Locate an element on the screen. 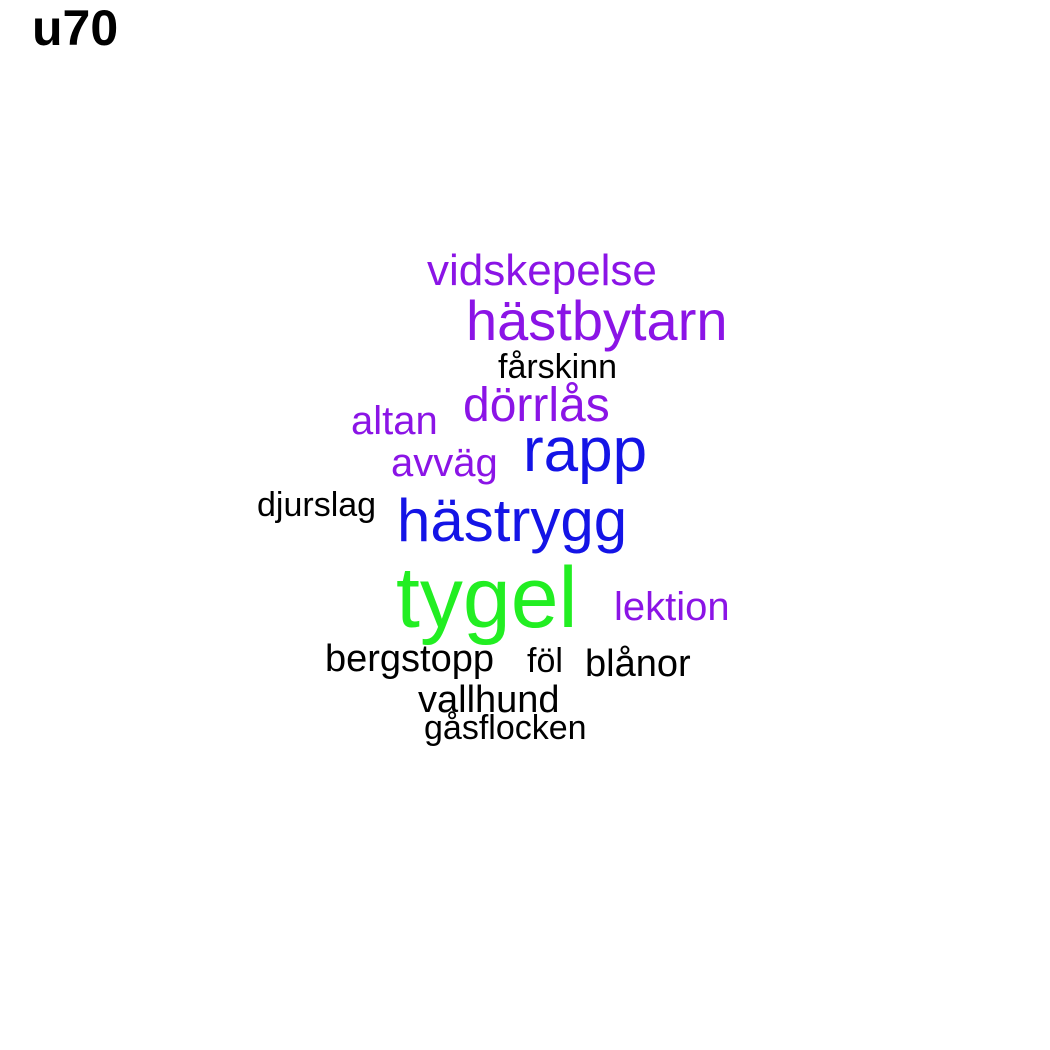 The width and height of the screenshot is (1050, 1050). word-blanor: blånor is located at coordinates (638, 664).